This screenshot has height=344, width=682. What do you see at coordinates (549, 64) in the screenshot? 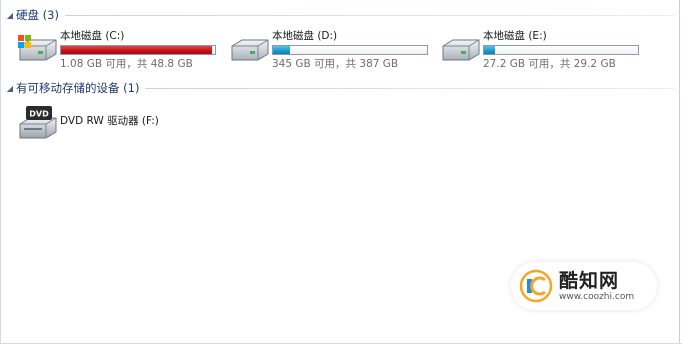
I see `drive-space-text: 27.2 GB 可用，共 29.2 GB` at bounding box center [549, 64].